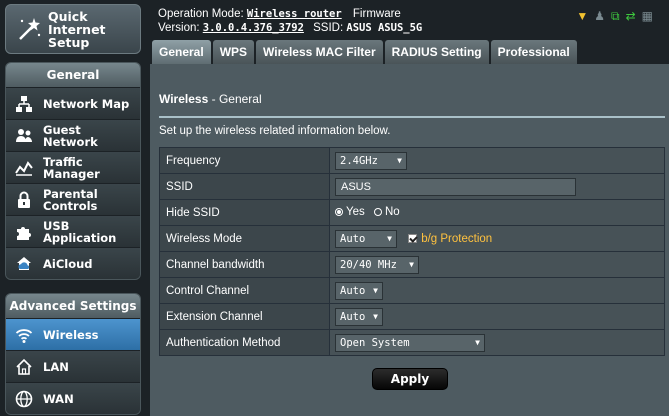  I want to click on wifi-icon, so click(24, 335).